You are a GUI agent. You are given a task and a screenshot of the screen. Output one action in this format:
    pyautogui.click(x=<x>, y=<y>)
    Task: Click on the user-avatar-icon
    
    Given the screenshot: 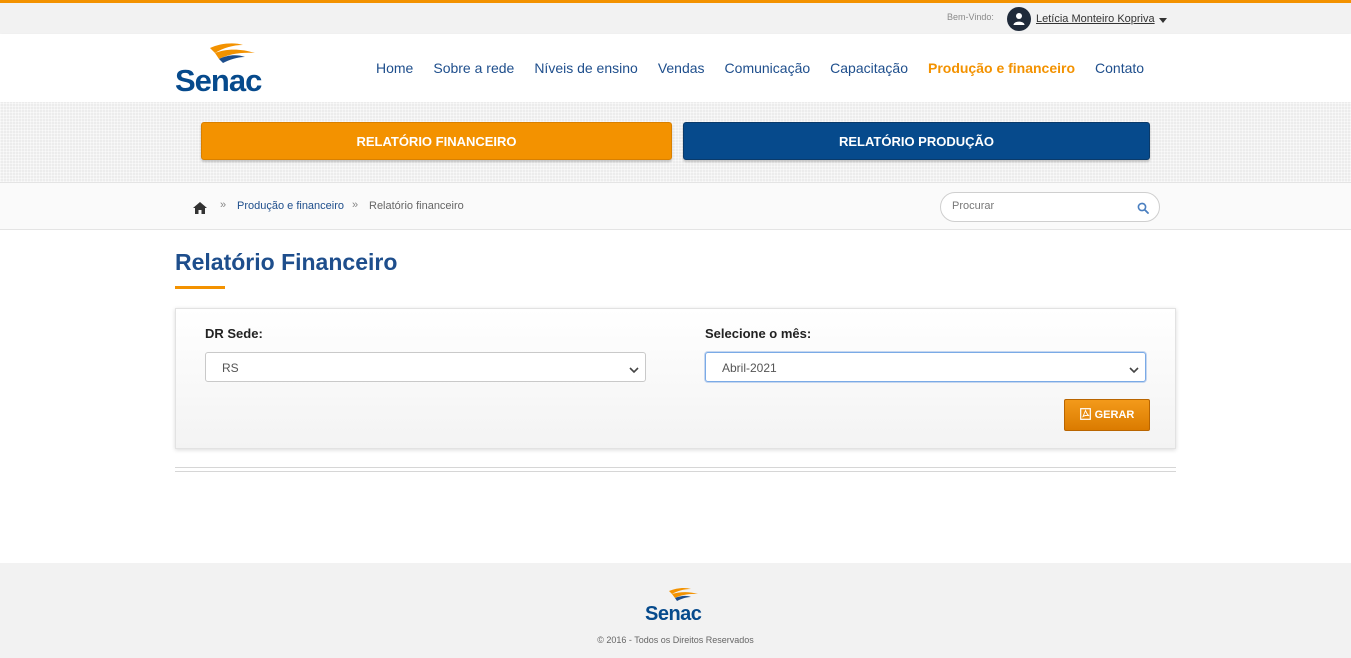 What is the action you would take?
    pyautogui.click(x=1019, y=19)
    